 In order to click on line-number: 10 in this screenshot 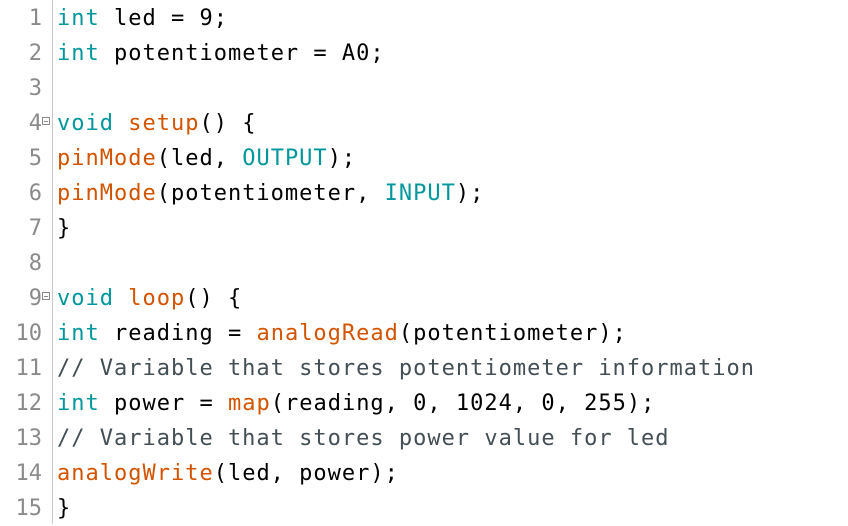, I will do `click(29, 333)`.